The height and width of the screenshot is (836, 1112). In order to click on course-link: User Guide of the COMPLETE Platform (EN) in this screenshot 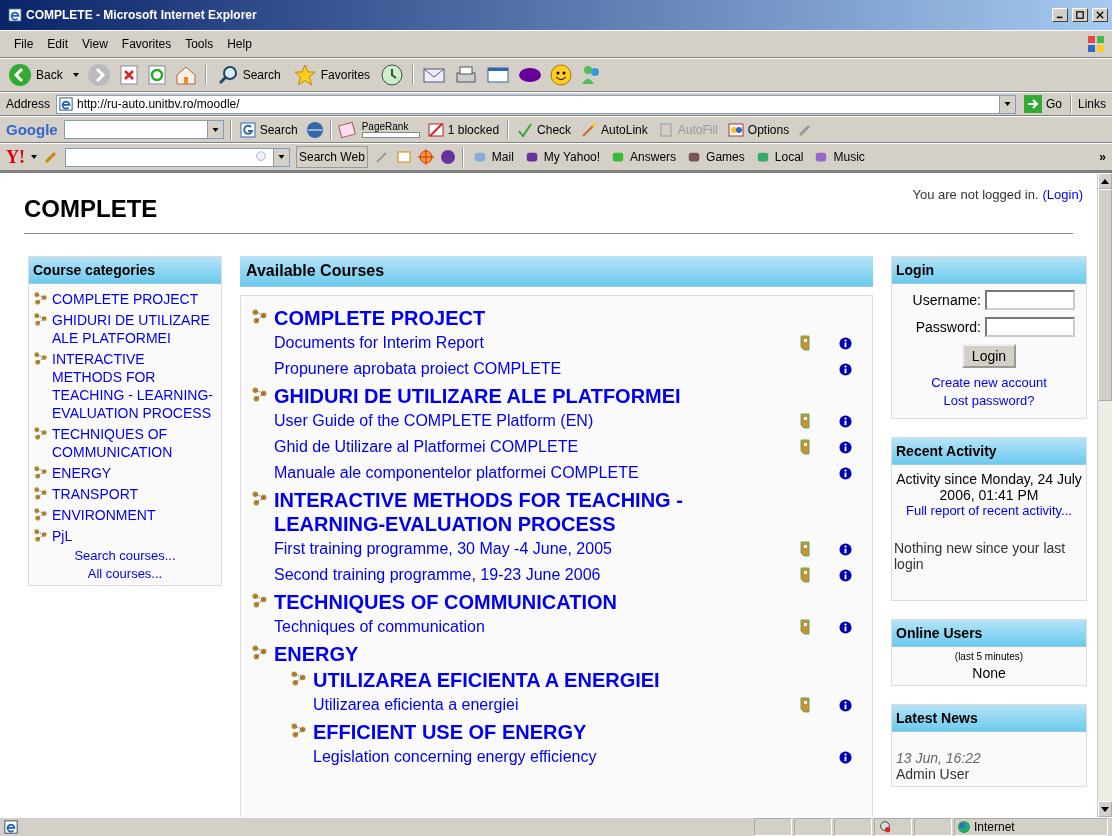, I will do `click(434, 421)`.